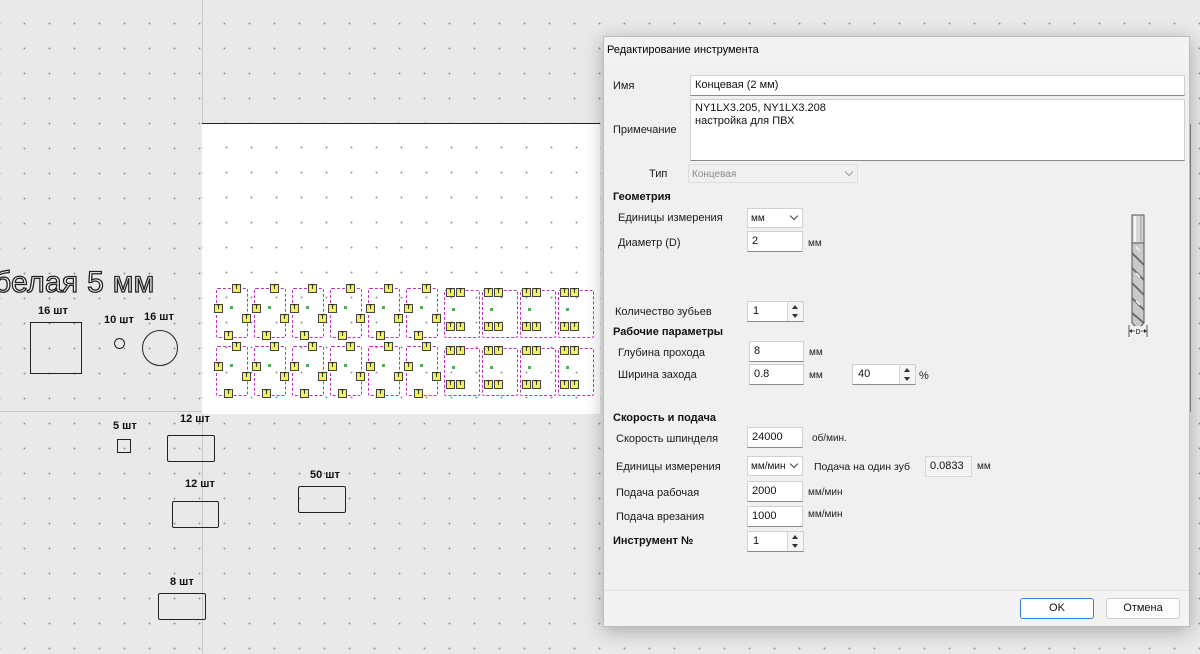  Describe the element at coordinates (775, 241) in the screenshot. I see `diameter-input: 2` at that location.